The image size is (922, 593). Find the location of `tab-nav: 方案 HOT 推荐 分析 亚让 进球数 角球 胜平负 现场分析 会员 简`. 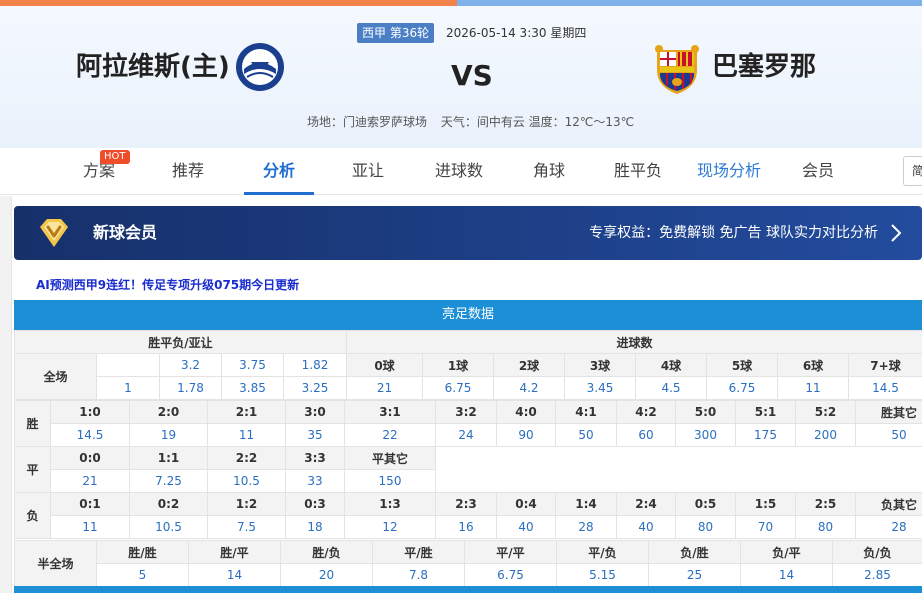

tab-nav: 方案 HOT 推荐 分析 亚让 进球数 角球 胜平负 现场分析 会员 简 is located at coordinates (461, 171).